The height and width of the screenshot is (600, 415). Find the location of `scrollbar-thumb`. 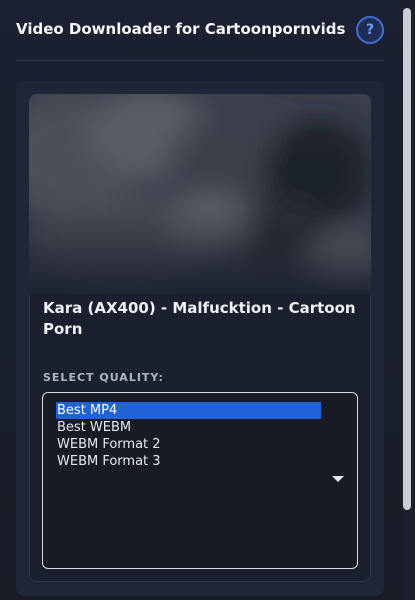

scrollbar-thumb is located at coordinates (407, 259).